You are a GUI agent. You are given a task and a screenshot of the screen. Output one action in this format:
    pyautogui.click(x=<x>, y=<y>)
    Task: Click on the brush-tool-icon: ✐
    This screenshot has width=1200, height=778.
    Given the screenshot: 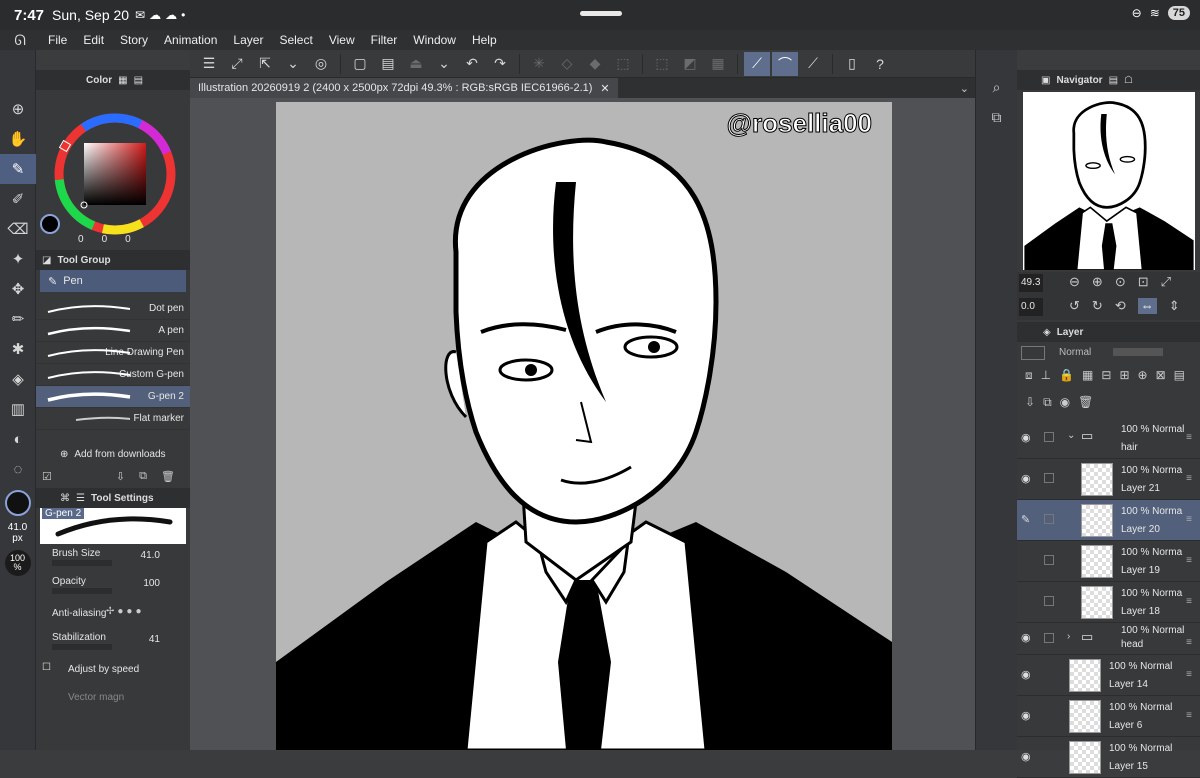 What is the action you would take?
    pyautogui.click(x=18, y=199)
    